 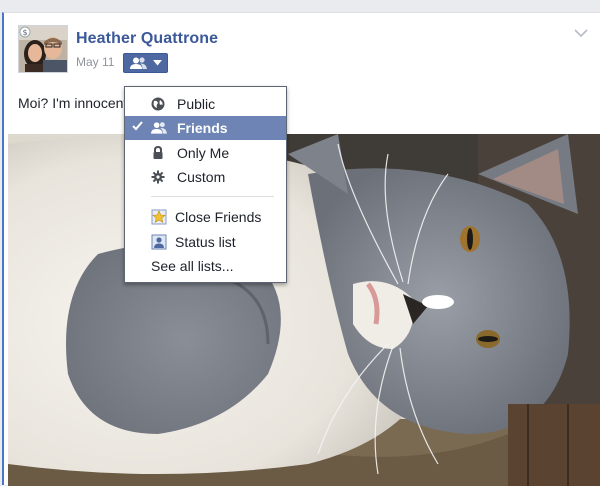 I want to click on audience-list-label: Status list, so click(x=205, y=242).